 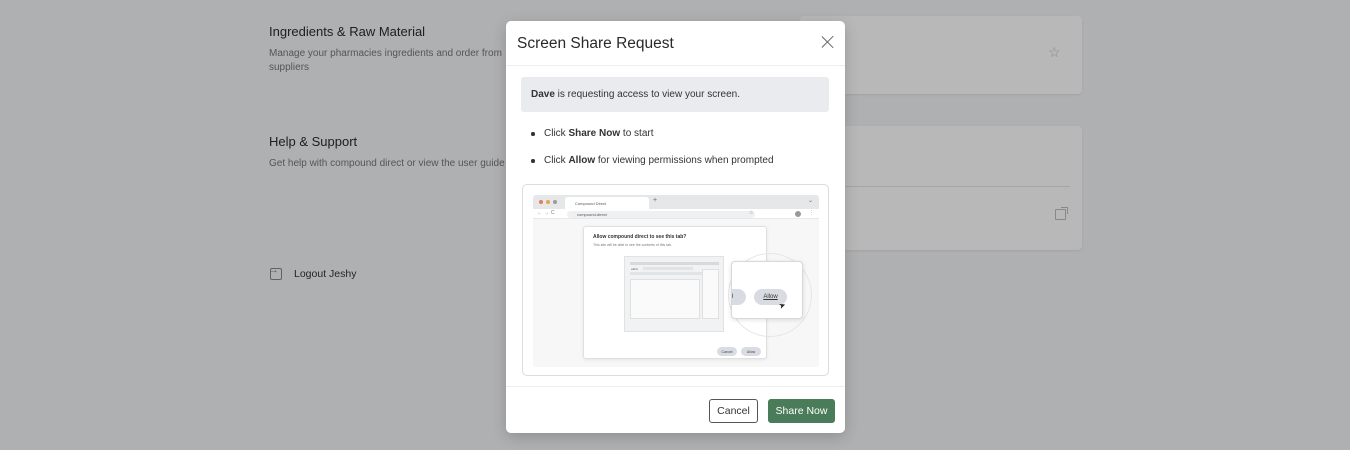 I want to click on zoom-cancel-button: ncel, so click(x=739, y=297).